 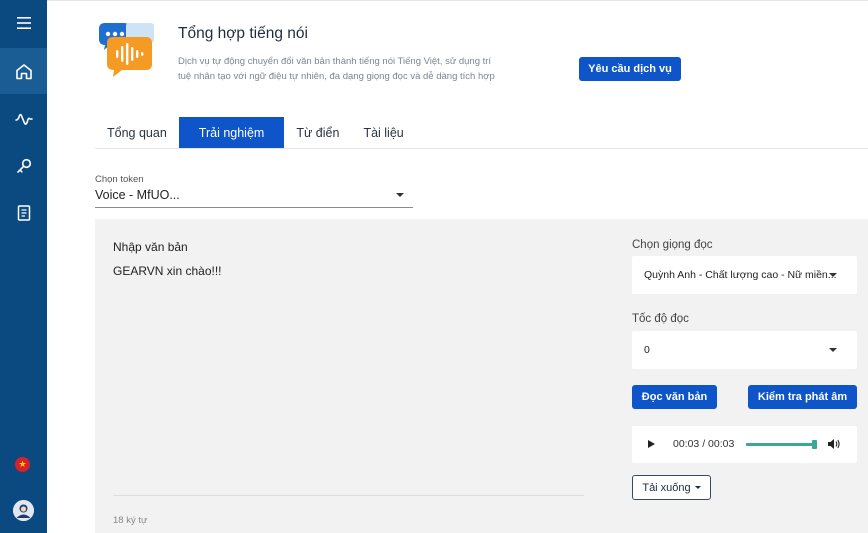 What do you see at coordinates (119, 179) in the screenshot?
I see `token-label: Chọn token` at bounding box center [119, 179].